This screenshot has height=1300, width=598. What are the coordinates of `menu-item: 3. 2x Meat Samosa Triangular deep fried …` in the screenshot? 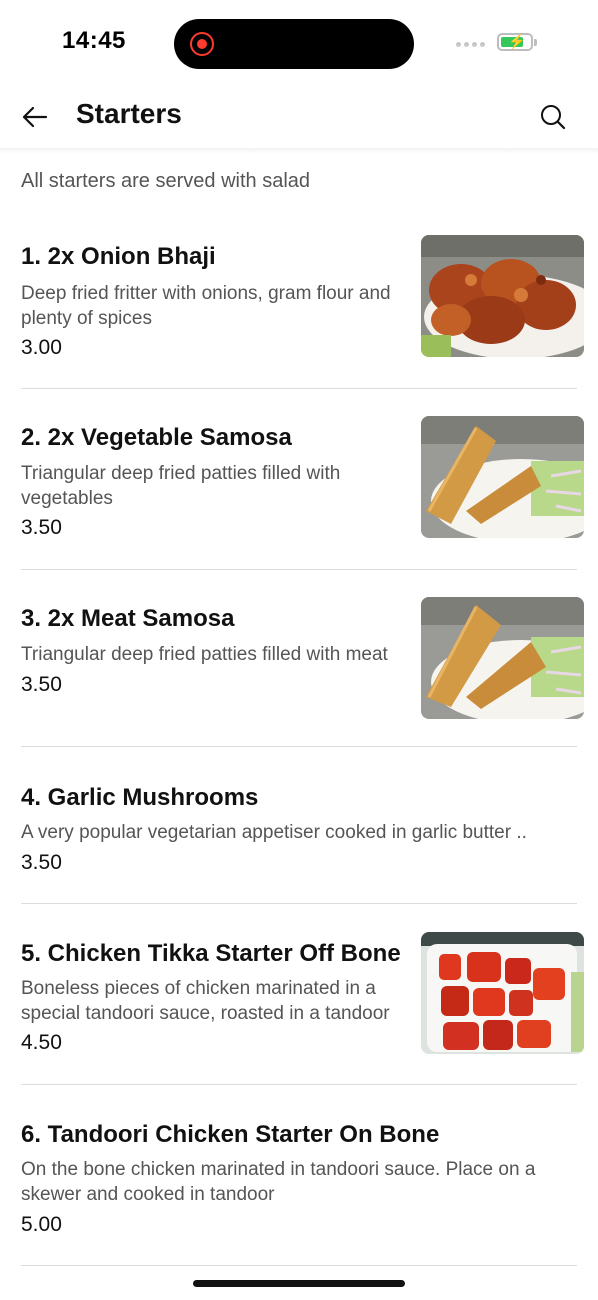 It's located at (299, 671).